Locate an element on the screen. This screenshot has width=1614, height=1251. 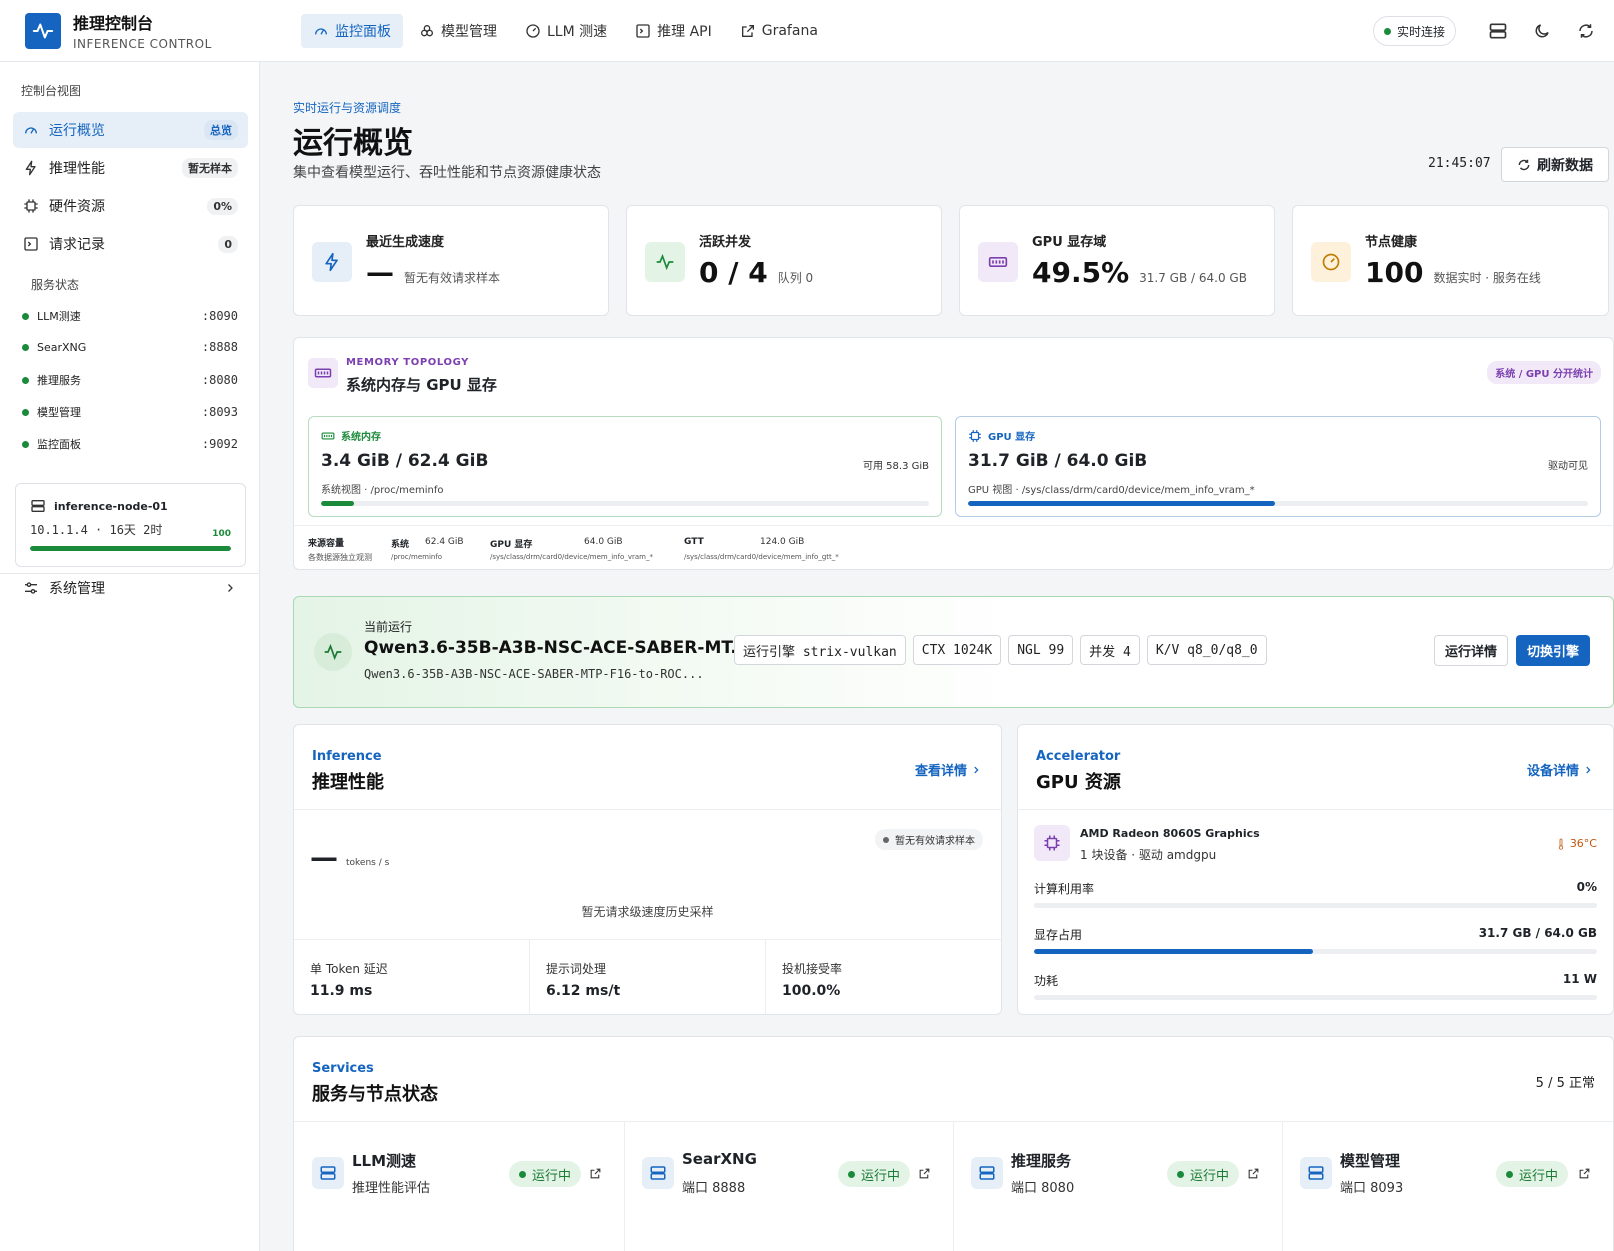
sidebar-service-searxng: SearXNG:8888 is located at coordinates (130, 347).